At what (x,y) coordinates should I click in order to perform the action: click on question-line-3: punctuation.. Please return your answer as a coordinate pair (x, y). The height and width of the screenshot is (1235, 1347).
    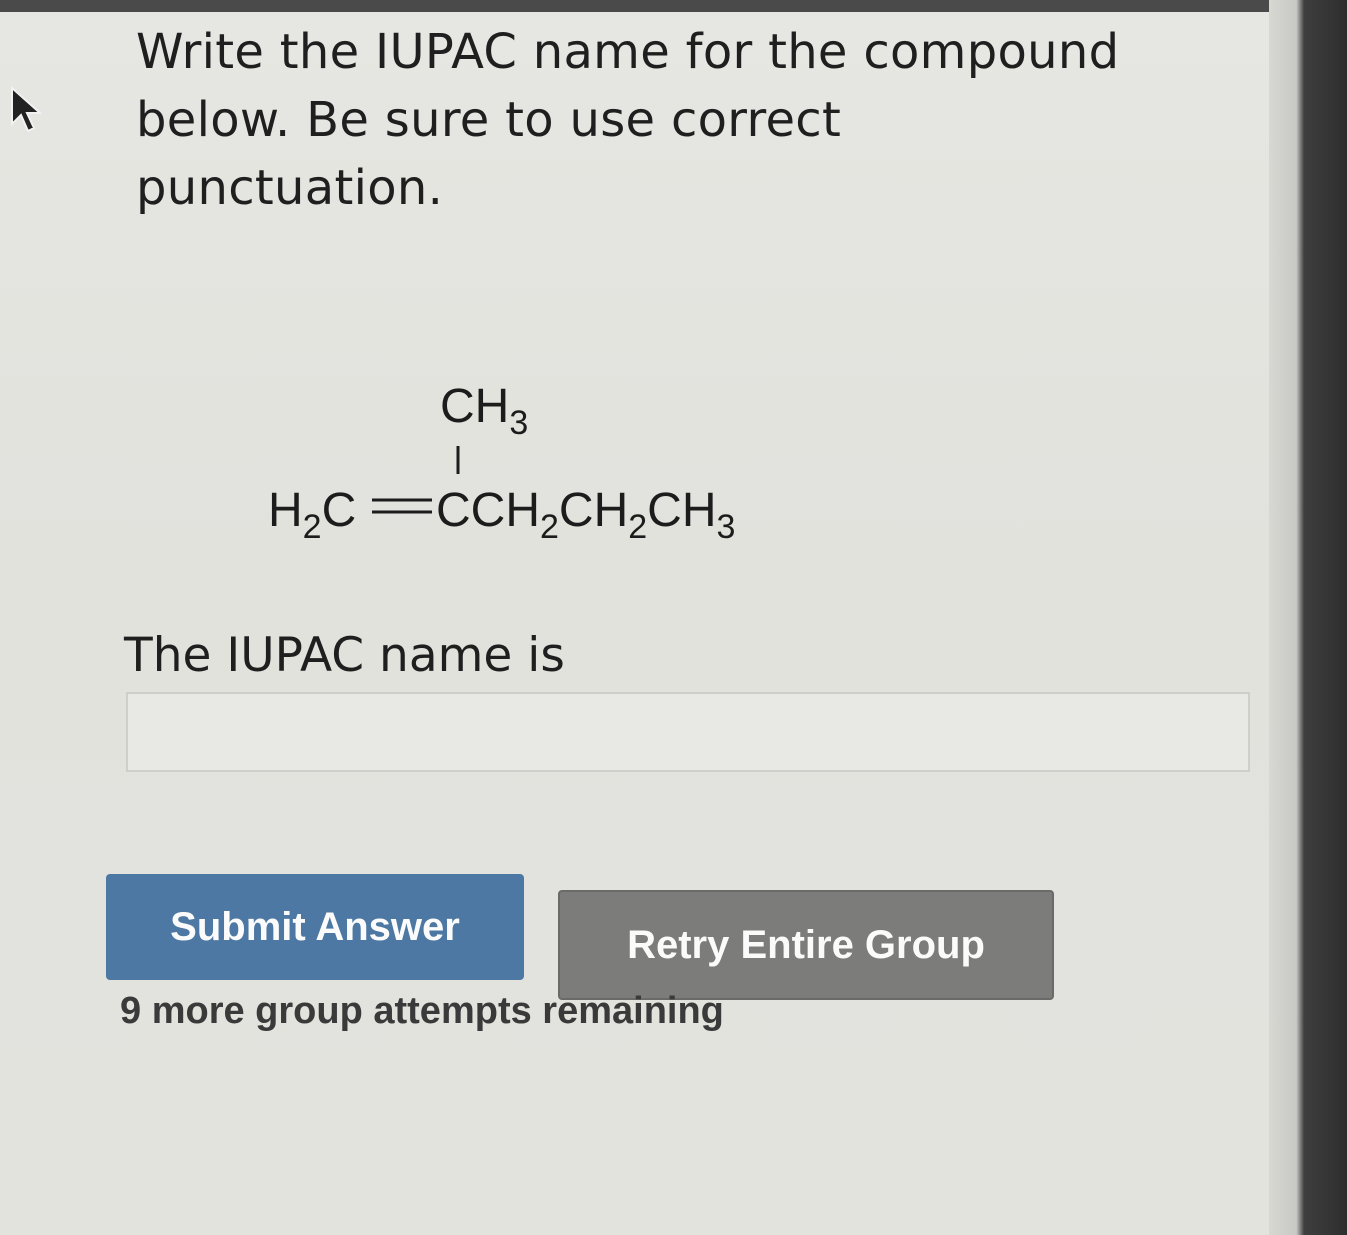
    Looking at the image, I should click on (290, 188).